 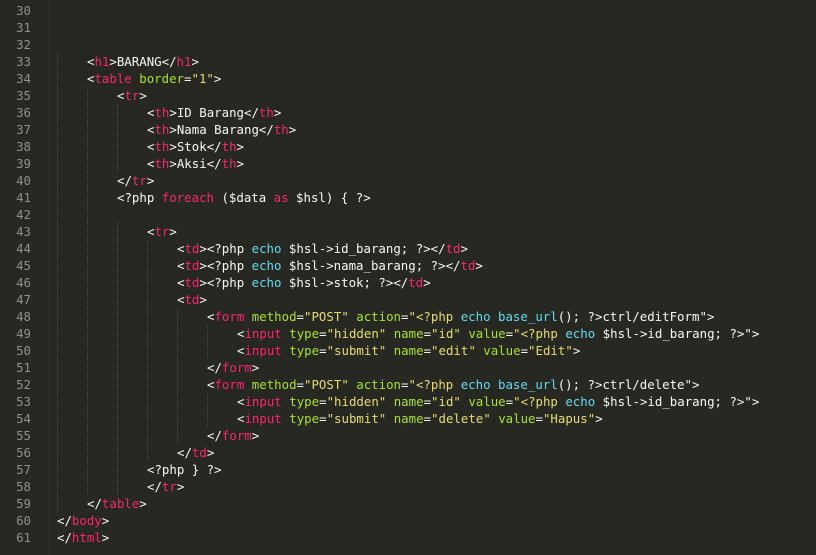 What do you see at coordinates (326, 384) in the screenshot?
I see `code-token: "POST"` at bounding box center [326, 384].